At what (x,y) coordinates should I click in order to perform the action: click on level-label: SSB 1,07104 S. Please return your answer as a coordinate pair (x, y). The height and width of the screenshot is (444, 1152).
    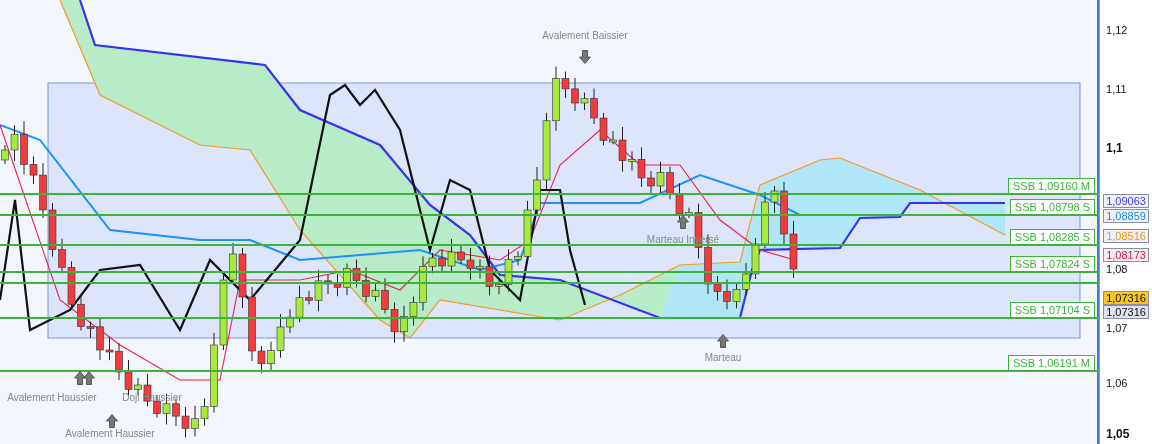
    Looking at the image, I should click on (1052, 310).